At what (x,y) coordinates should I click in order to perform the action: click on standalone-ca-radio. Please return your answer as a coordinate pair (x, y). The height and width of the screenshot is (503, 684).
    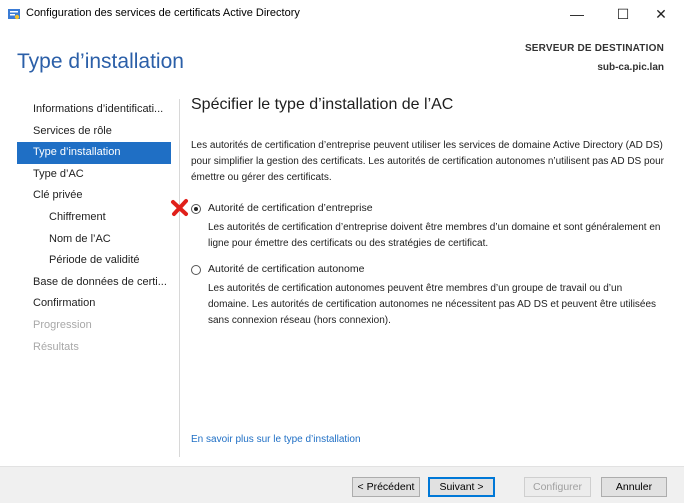
    Looking at the image, I should click on (196, 270).